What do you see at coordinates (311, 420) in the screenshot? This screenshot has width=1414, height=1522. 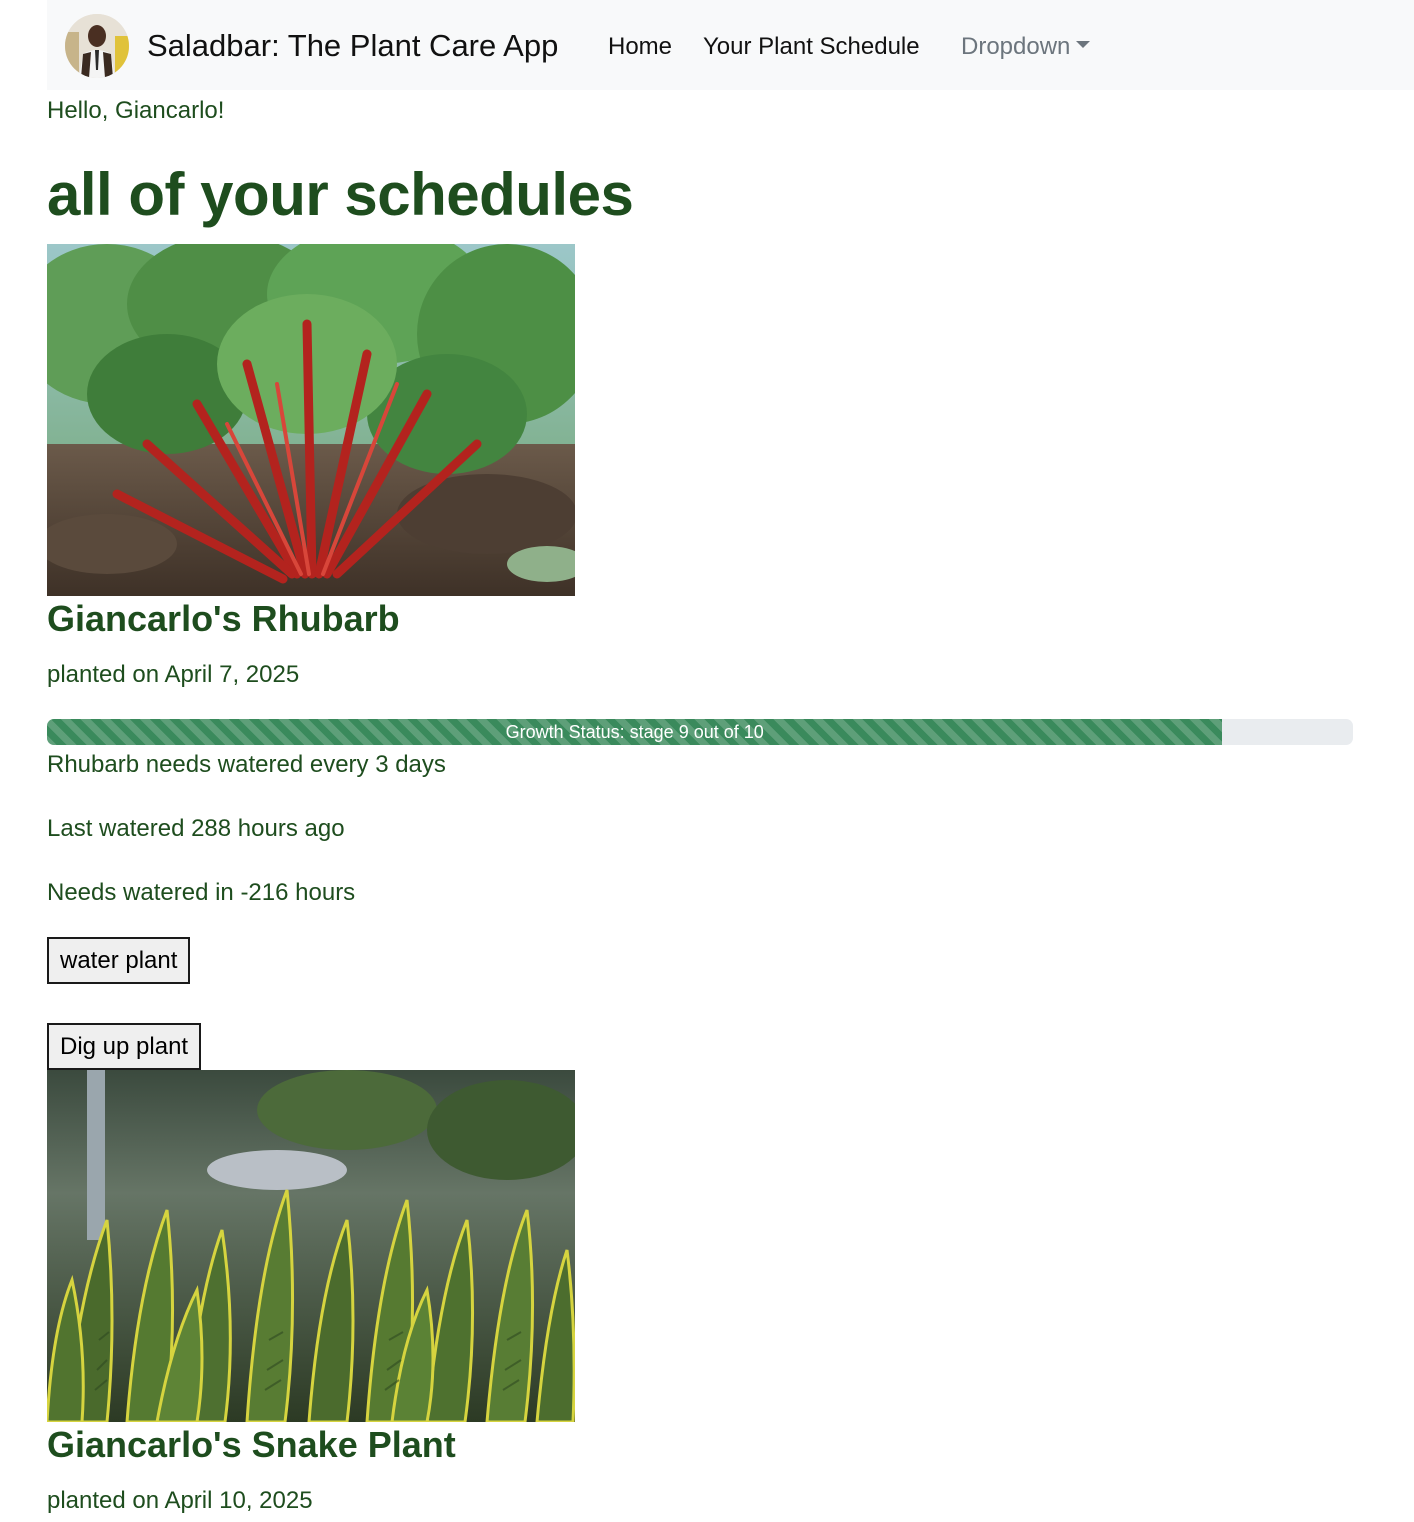 I see `rhubarb-photo` at bounding box center [311, 420].